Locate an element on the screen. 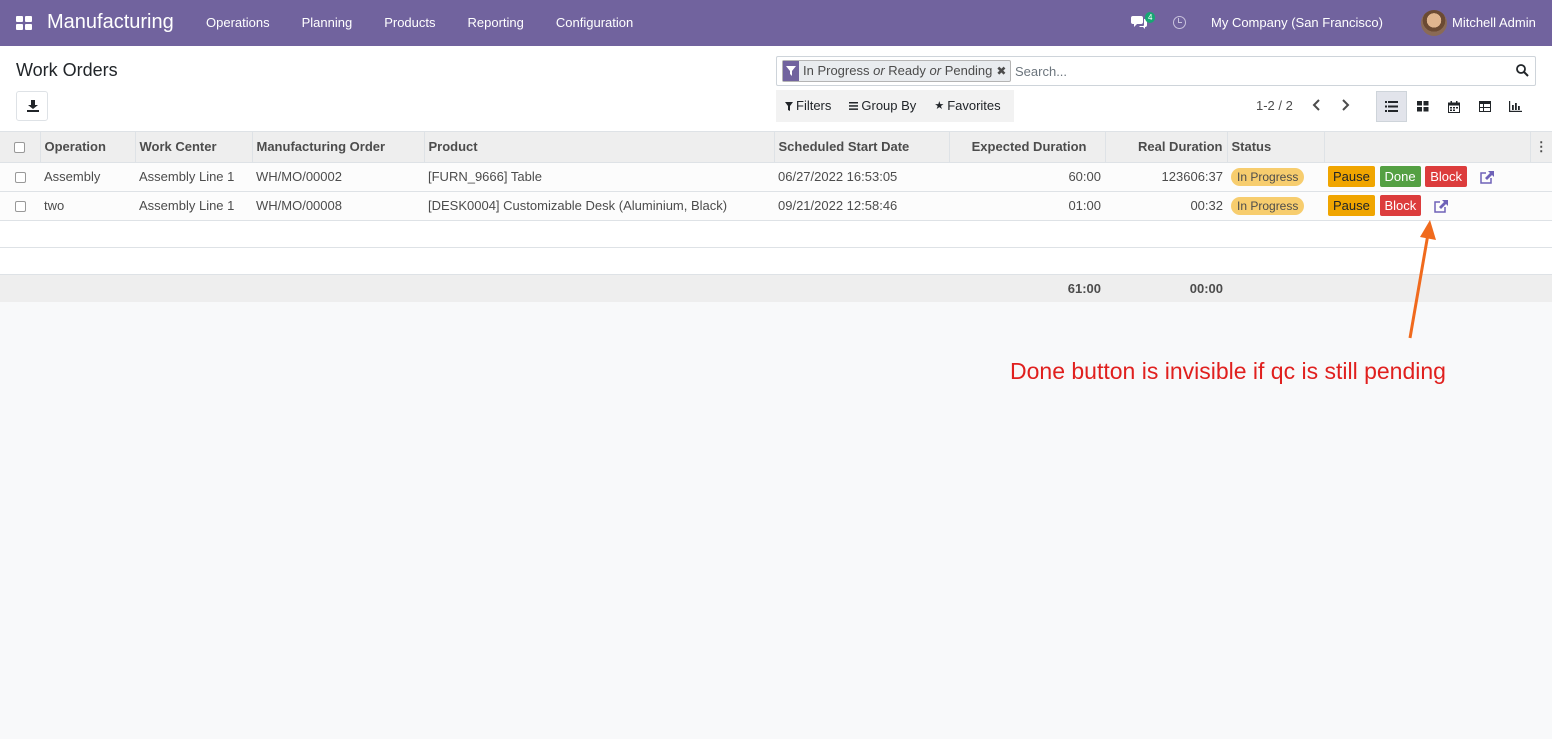 The height and width of the screenshot is (739, 1552). annotation-arrow-icon is located at coordinates (1422, 279).